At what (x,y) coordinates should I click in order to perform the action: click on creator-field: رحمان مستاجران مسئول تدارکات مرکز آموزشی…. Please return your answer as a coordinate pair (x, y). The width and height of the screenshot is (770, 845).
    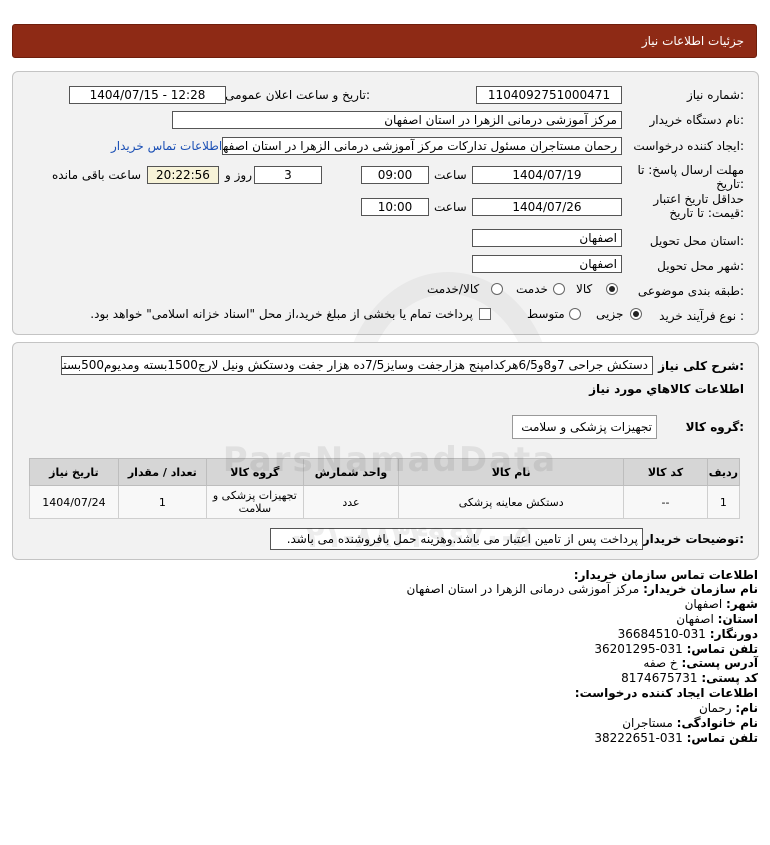
    Looking at the image, I should click on (422, 146).